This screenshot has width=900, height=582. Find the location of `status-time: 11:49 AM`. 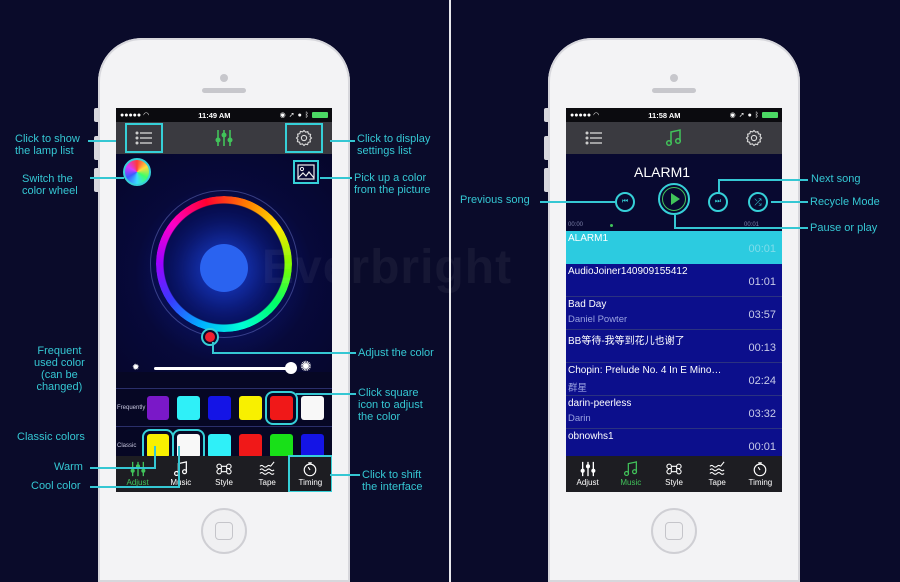

status-time: 11:49 AM is located at coordinates (214, 115).